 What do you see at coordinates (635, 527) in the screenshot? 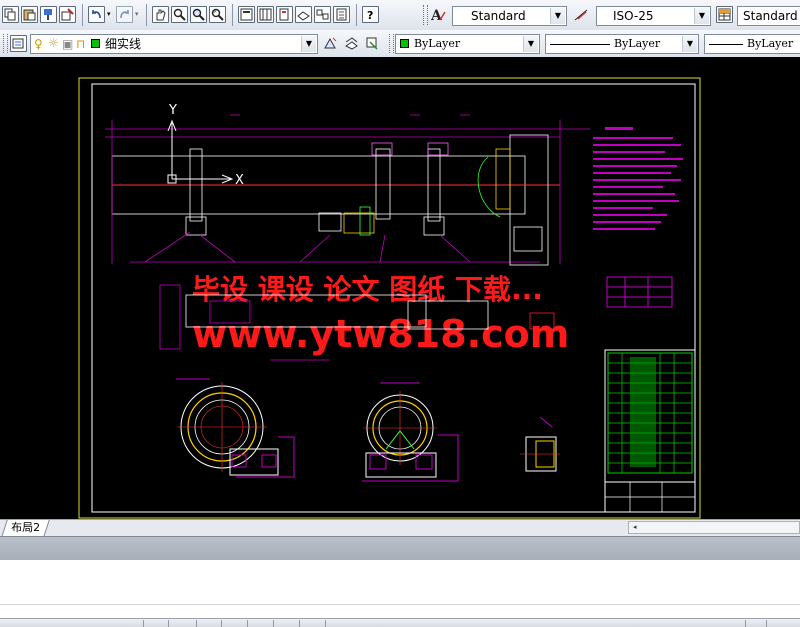
I see `scroll-left-icon: ◂` at bounding box center [635, 527].